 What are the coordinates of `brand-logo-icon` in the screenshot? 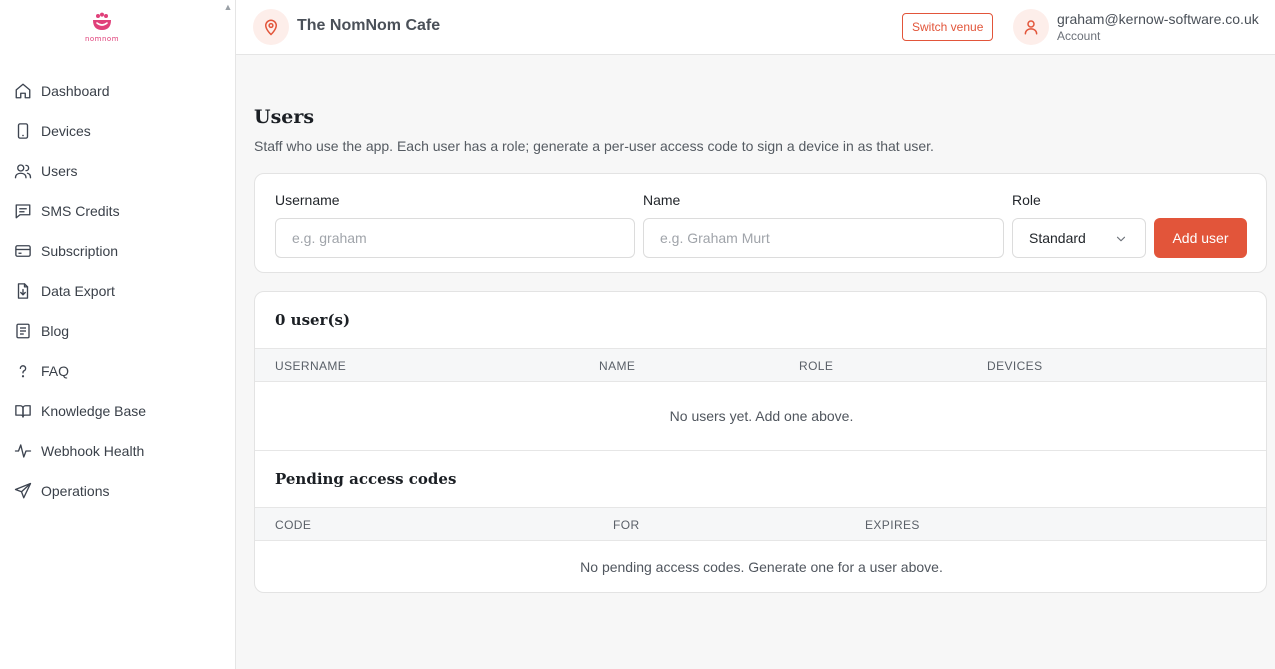 It's located at (102, 21).